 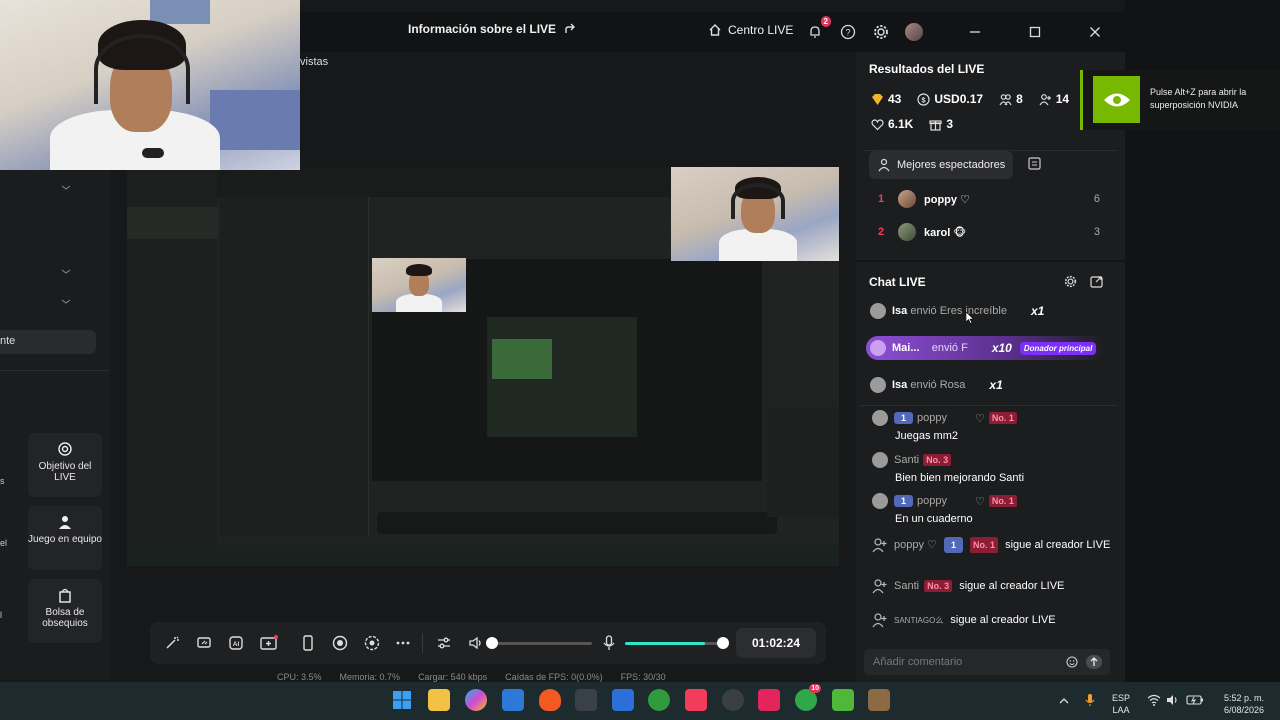 I want to click on xbox-app-icon: 10, so click(x=808, y=697).